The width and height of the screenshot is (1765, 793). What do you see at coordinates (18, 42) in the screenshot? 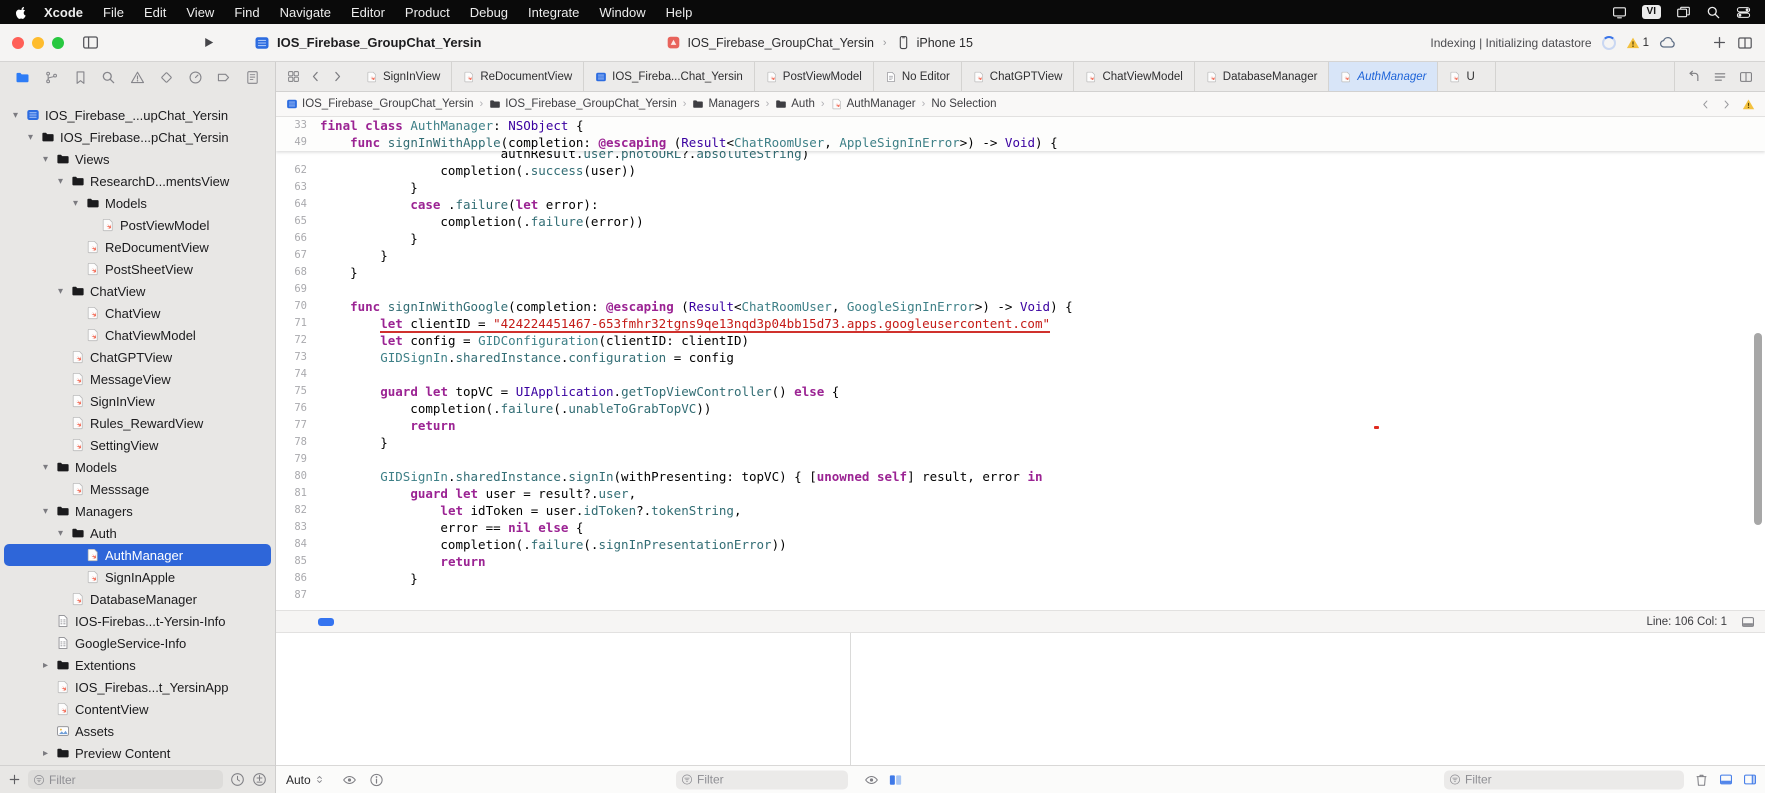
I see `close-window-button` at bounding box center [18, 42].